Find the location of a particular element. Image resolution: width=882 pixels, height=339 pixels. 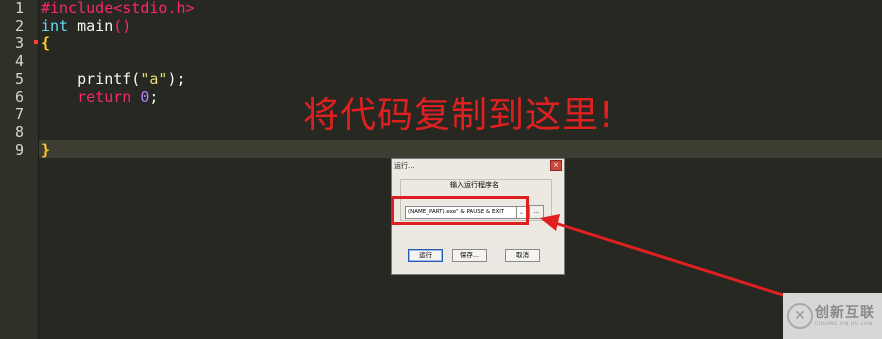

watermark-logo: ✕ 创新互联 CHUANG XIN HU LIAN is located at coordinates (832, 316).